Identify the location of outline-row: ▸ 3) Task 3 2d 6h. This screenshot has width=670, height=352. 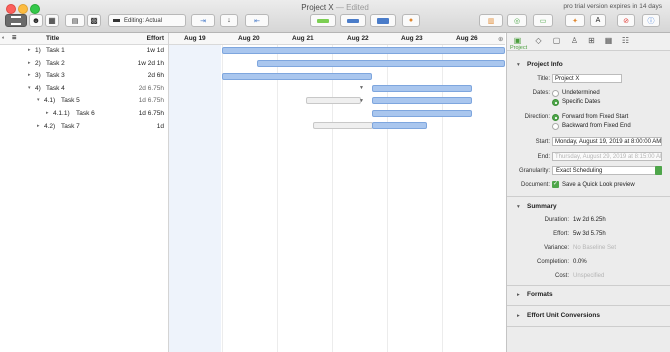
(84, 76).